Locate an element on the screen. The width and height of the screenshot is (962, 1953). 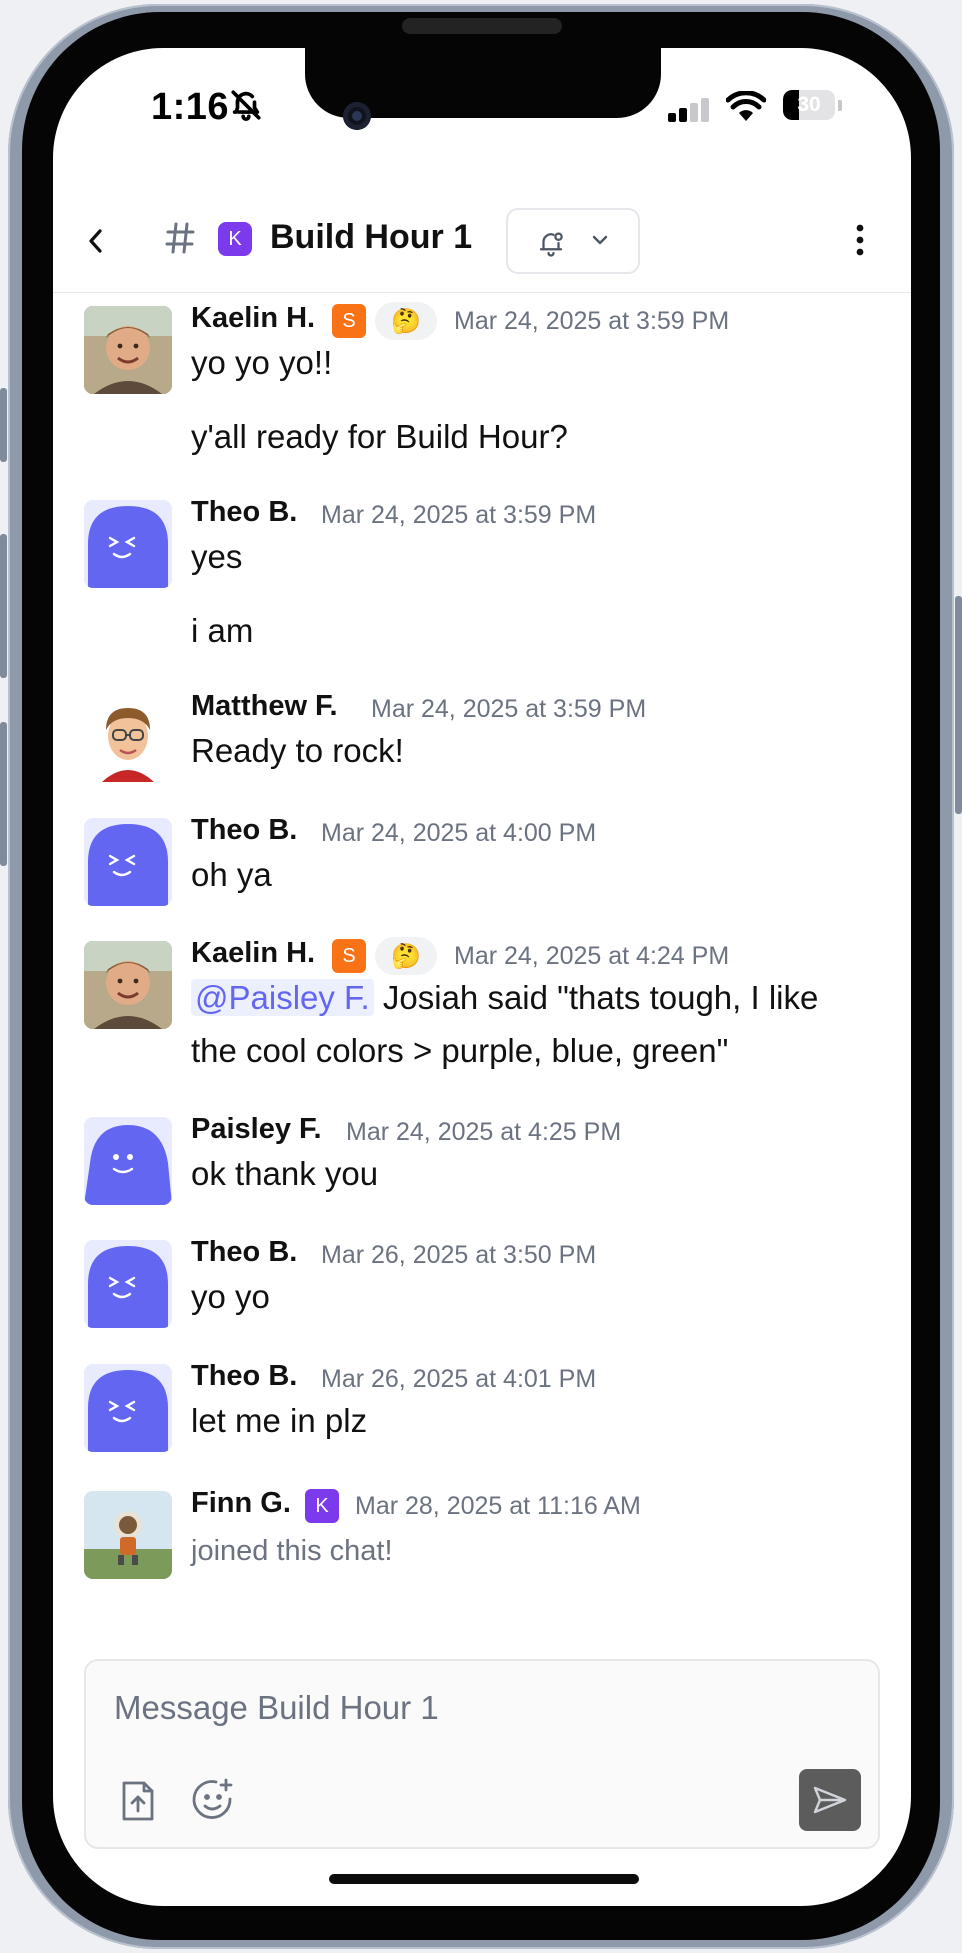
message-timestamp: Mar 24, 2025 at 4:25 PM is located at coordinates (484, 1132).